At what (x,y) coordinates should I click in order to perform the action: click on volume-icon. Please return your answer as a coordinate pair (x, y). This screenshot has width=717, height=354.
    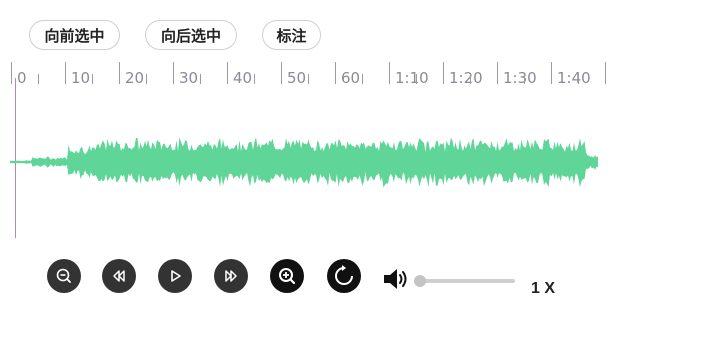
    Looking at the image, I should click on (397, 279).